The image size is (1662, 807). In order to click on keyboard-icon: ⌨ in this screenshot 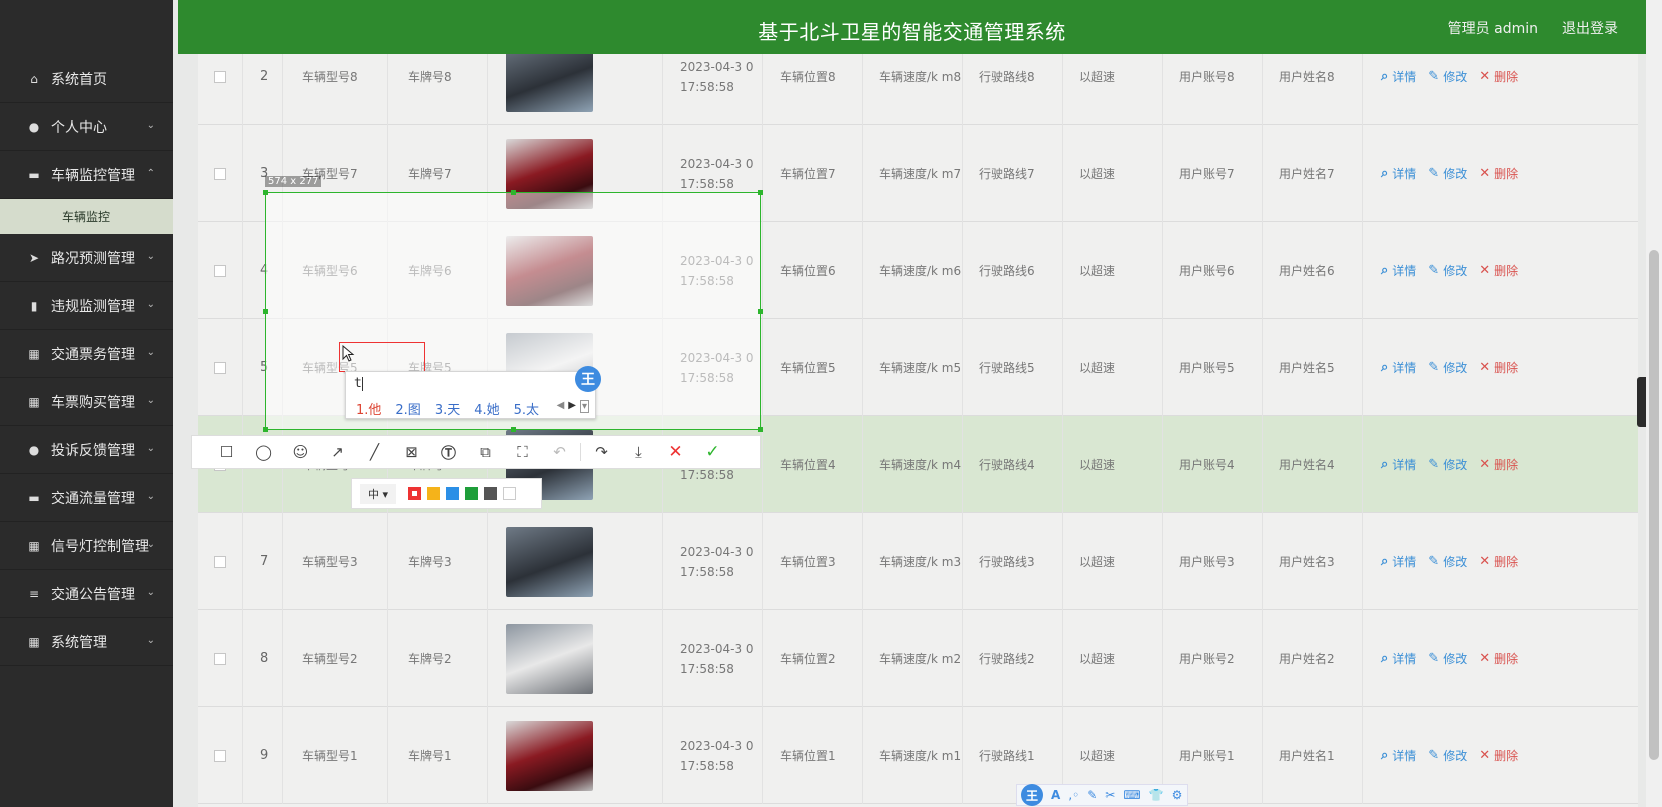, I will do `click(1131, 795)`.